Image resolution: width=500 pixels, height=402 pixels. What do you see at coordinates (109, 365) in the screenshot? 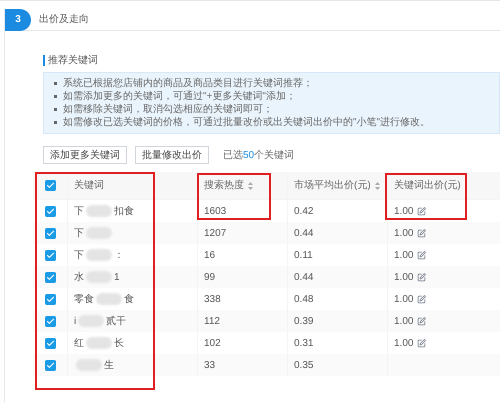
I see `keyword-text: 生` at bounding box center [109, 365].